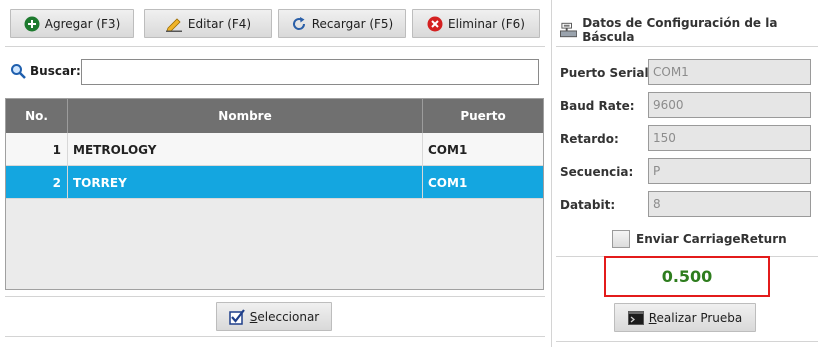 The height and width of the screenshot is (347, 823). I want to click on checkbox-checked-icon, so click(237, 316).